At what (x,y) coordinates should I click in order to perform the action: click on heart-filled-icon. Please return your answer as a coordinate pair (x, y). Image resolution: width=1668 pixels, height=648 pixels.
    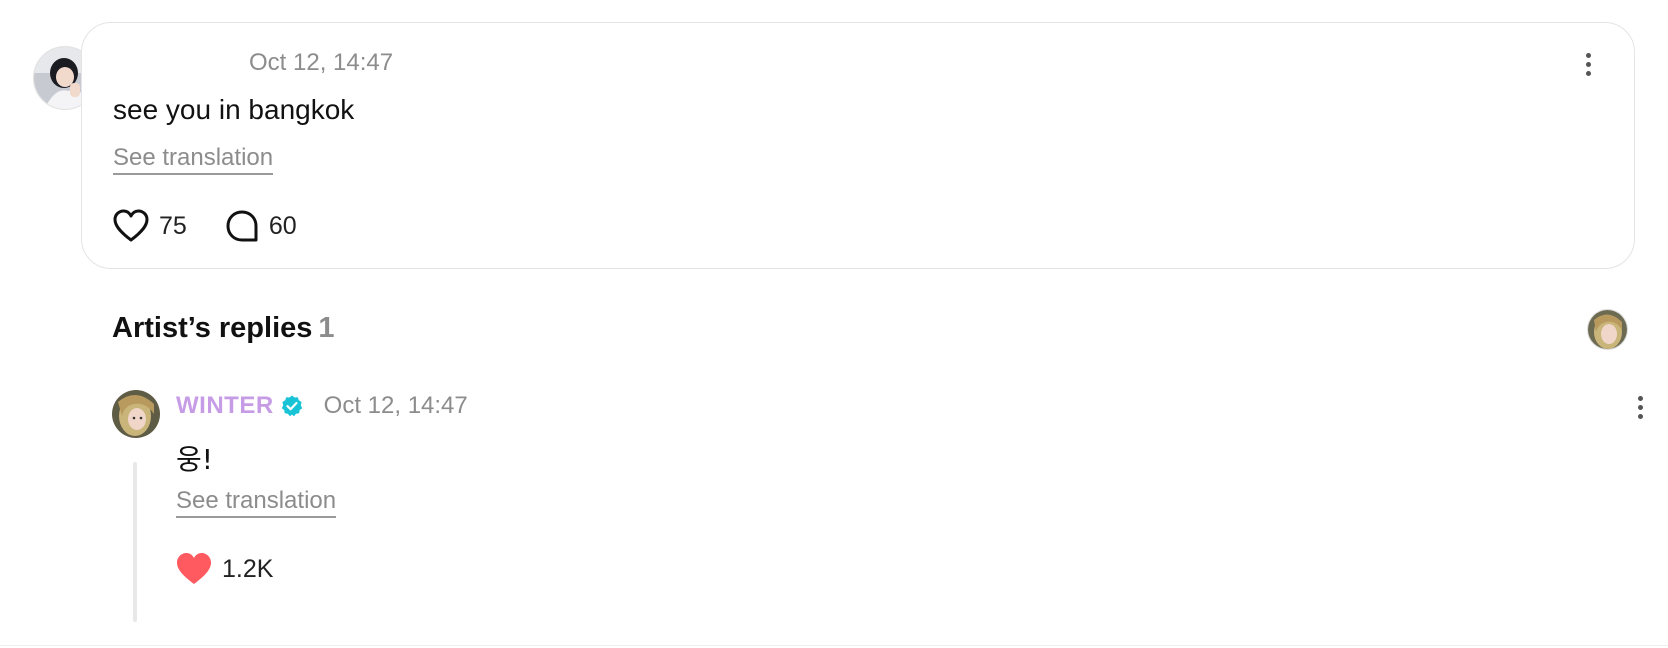
    Looking at the image, I should click on (194, 568).